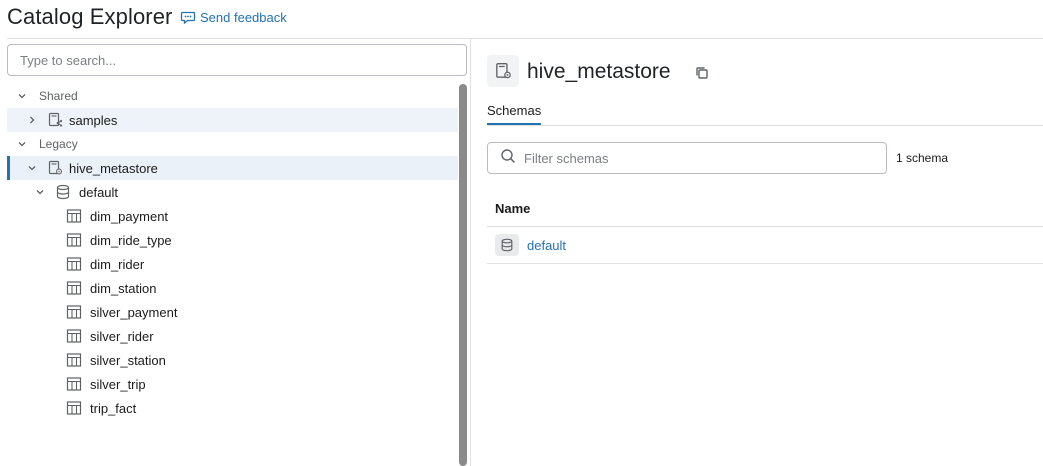  Describe the element at coordinates (93, 120) in the screenshot. I see `tree-item-label: samples` at that location.